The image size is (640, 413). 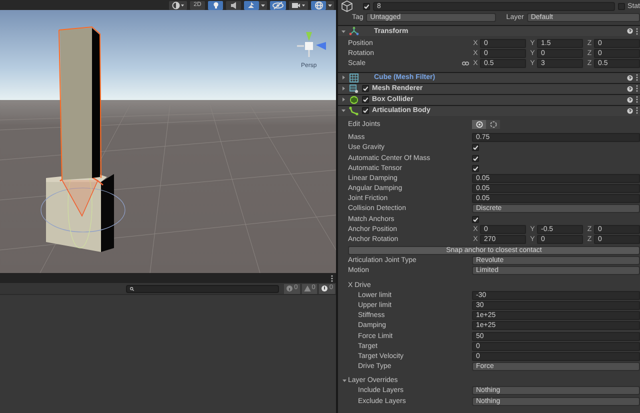 I want to click on audio-toggle-button, so click(x=233, y=5).